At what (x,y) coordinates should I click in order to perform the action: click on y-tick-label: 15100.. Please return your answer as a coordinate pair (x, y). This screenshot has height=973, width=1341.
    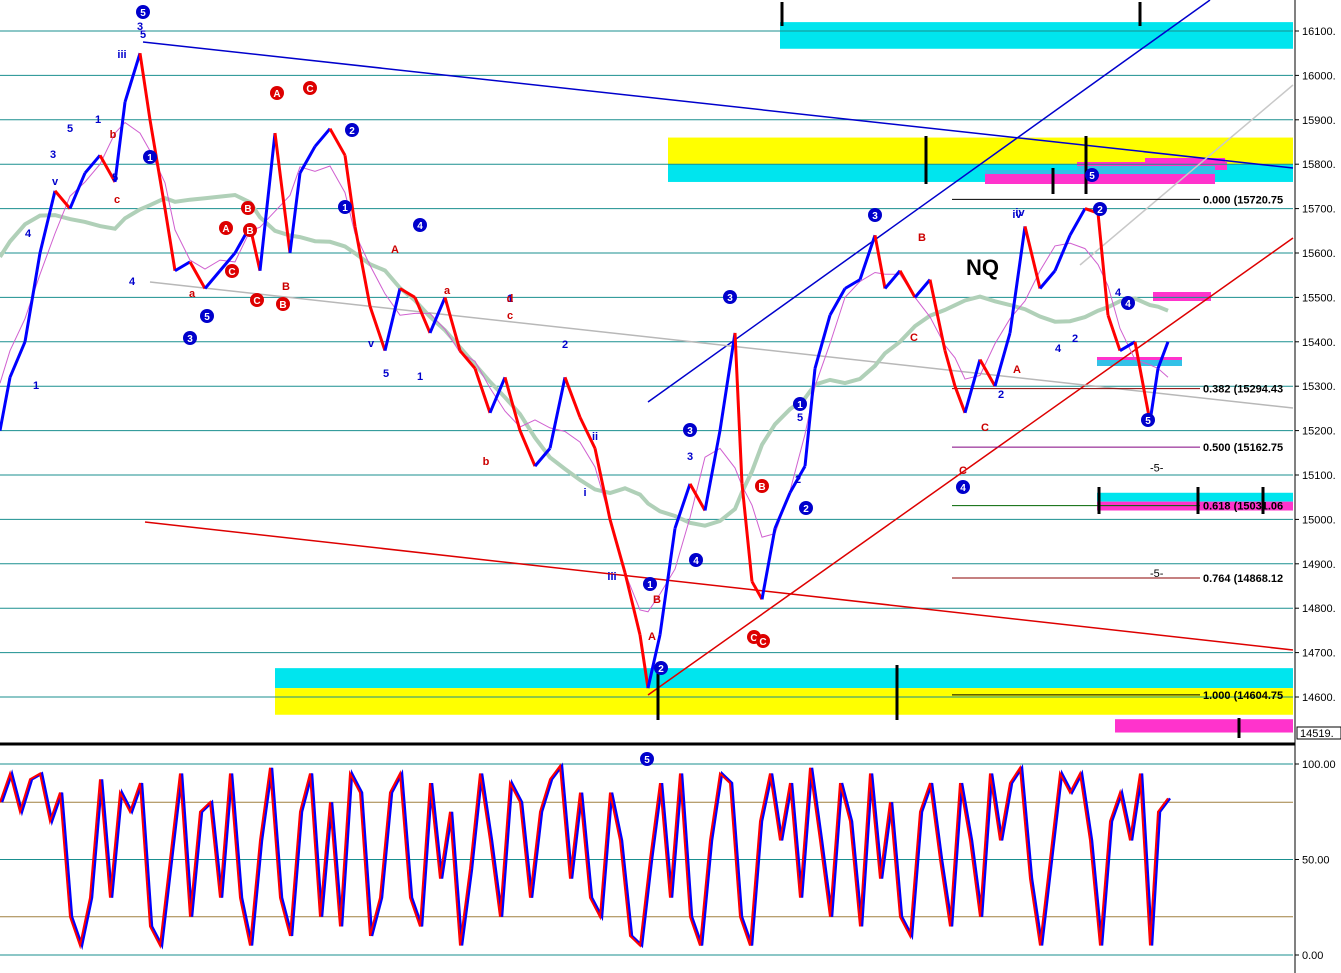
    Looking at the image, I should click on (1319, 476).